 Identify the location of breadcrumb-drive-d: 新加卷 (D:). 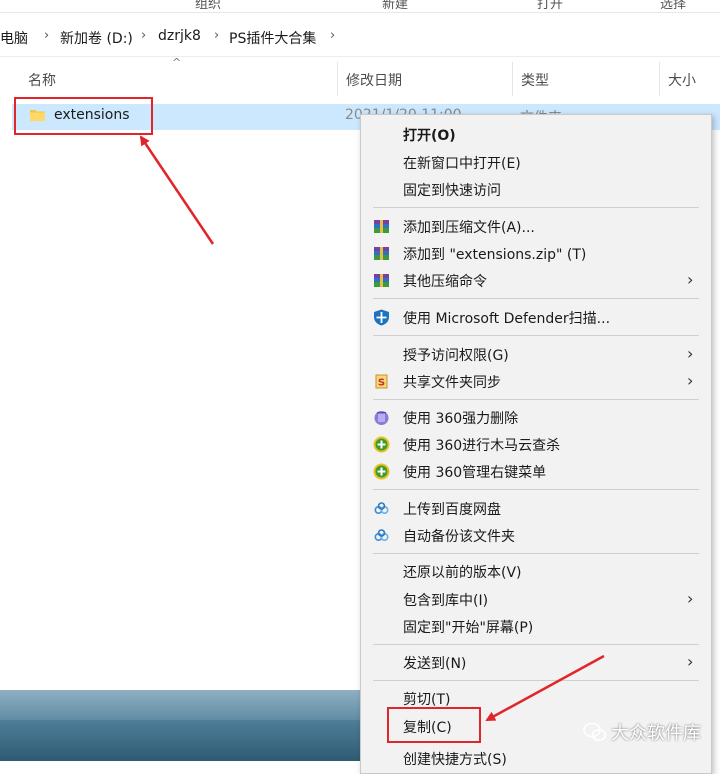
(96, 38).